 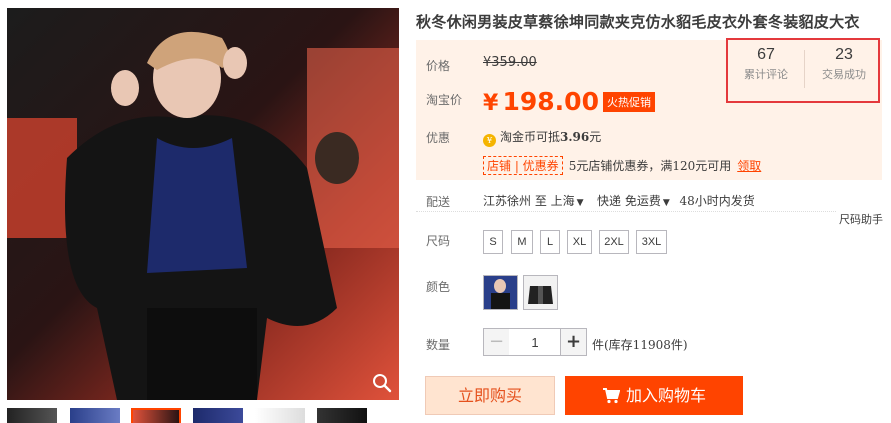 I want to click on reviews-label: 累计评论, so click(x=766, y=74).